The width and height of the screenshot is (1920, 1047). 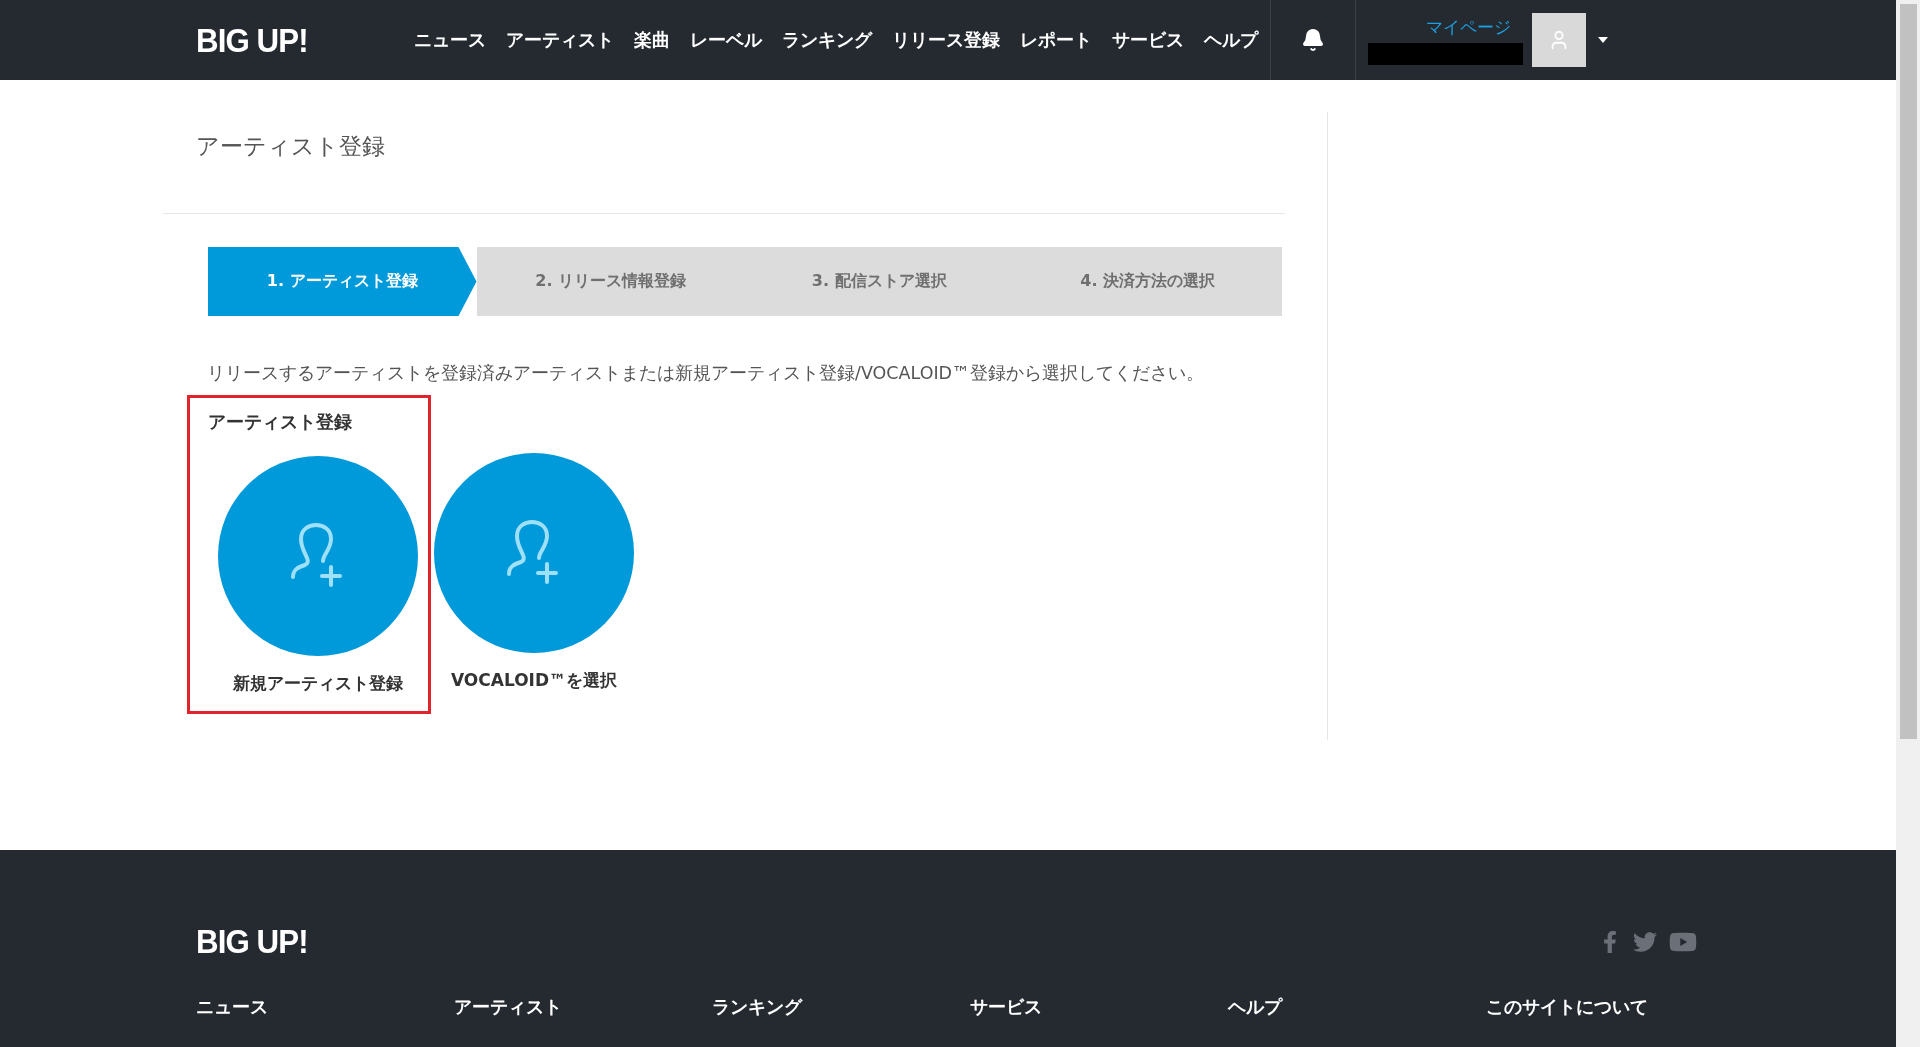 I want to click on footer-link: ニュース, so click(x=325, y=1007).